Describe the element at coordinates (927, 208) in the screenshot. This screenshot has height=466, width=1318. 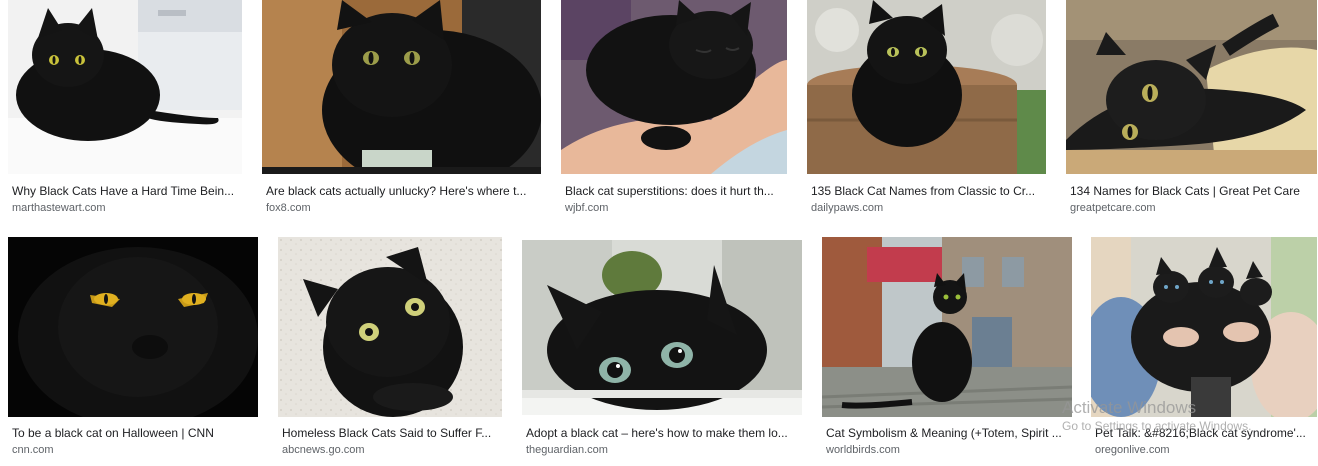
I see `result-source: dailypaws.com` at that location.